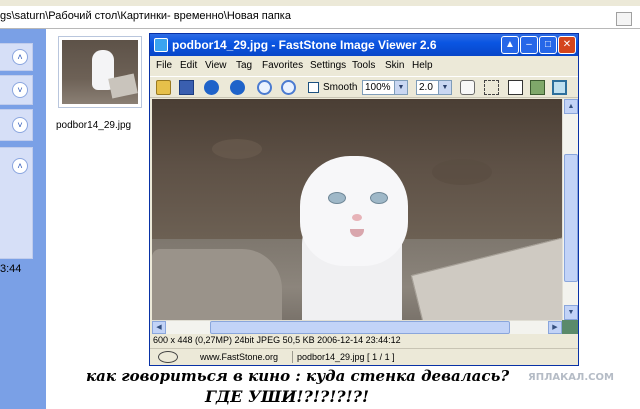 The width and height of the screenshot is (640, 409). Describe the element at coordinates (159, 327) in the screenshot. I see `scroll-left-icon: ◀` at that location.